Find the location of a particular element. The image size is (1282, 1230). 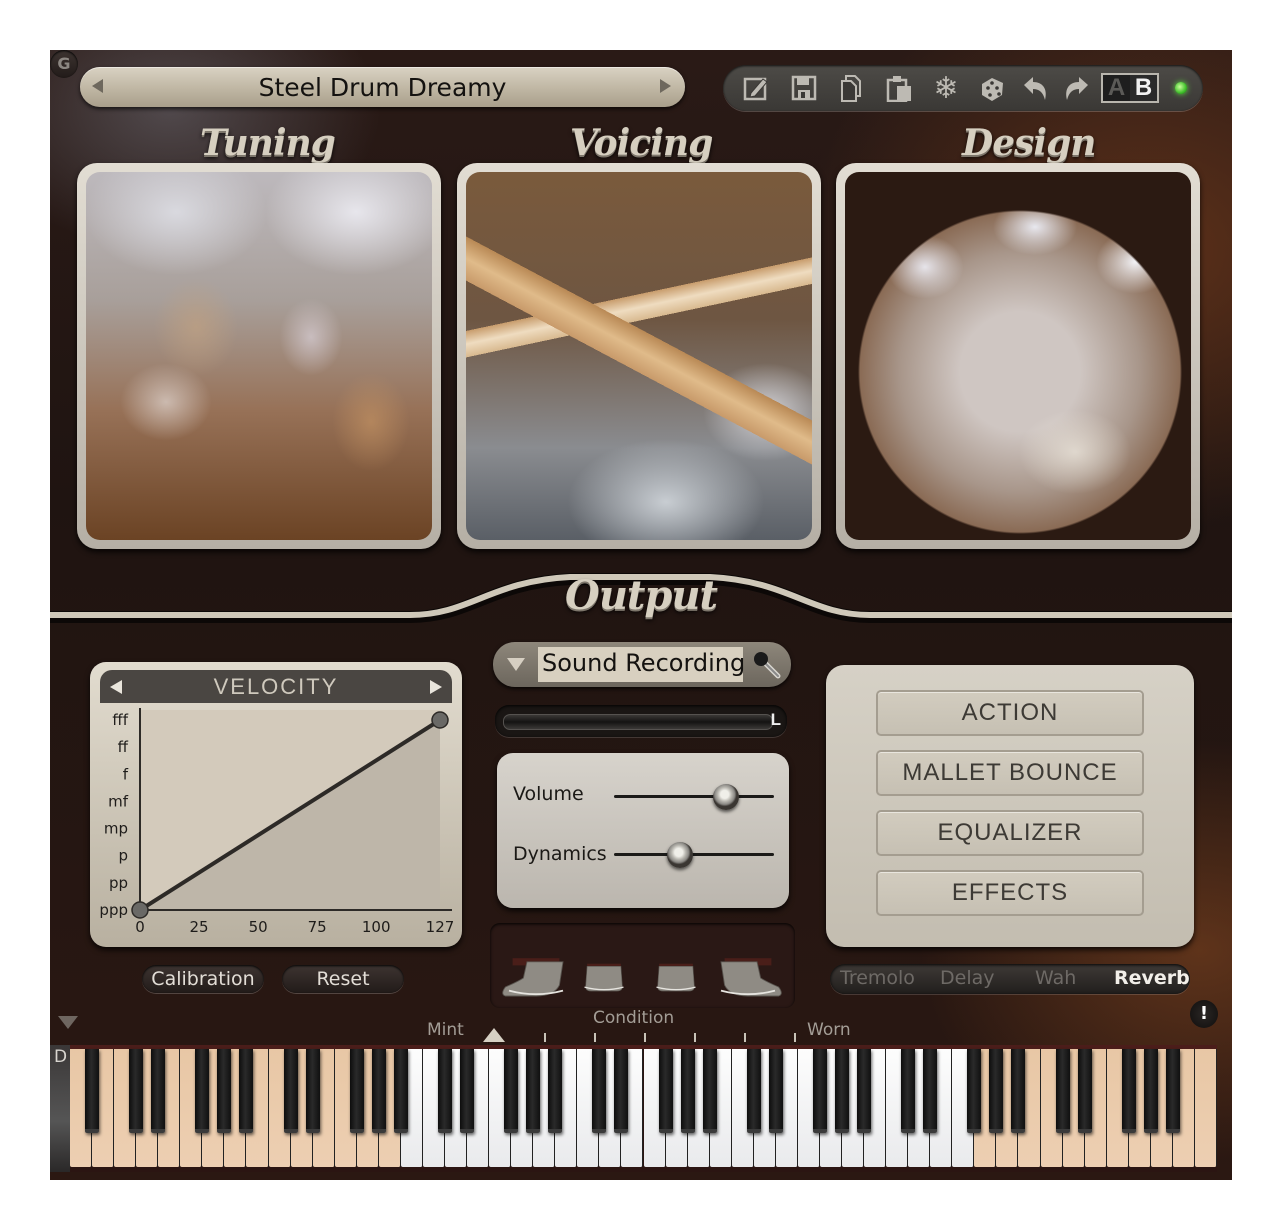

delay-toggle: Delay is located at coordinates (967, 978).